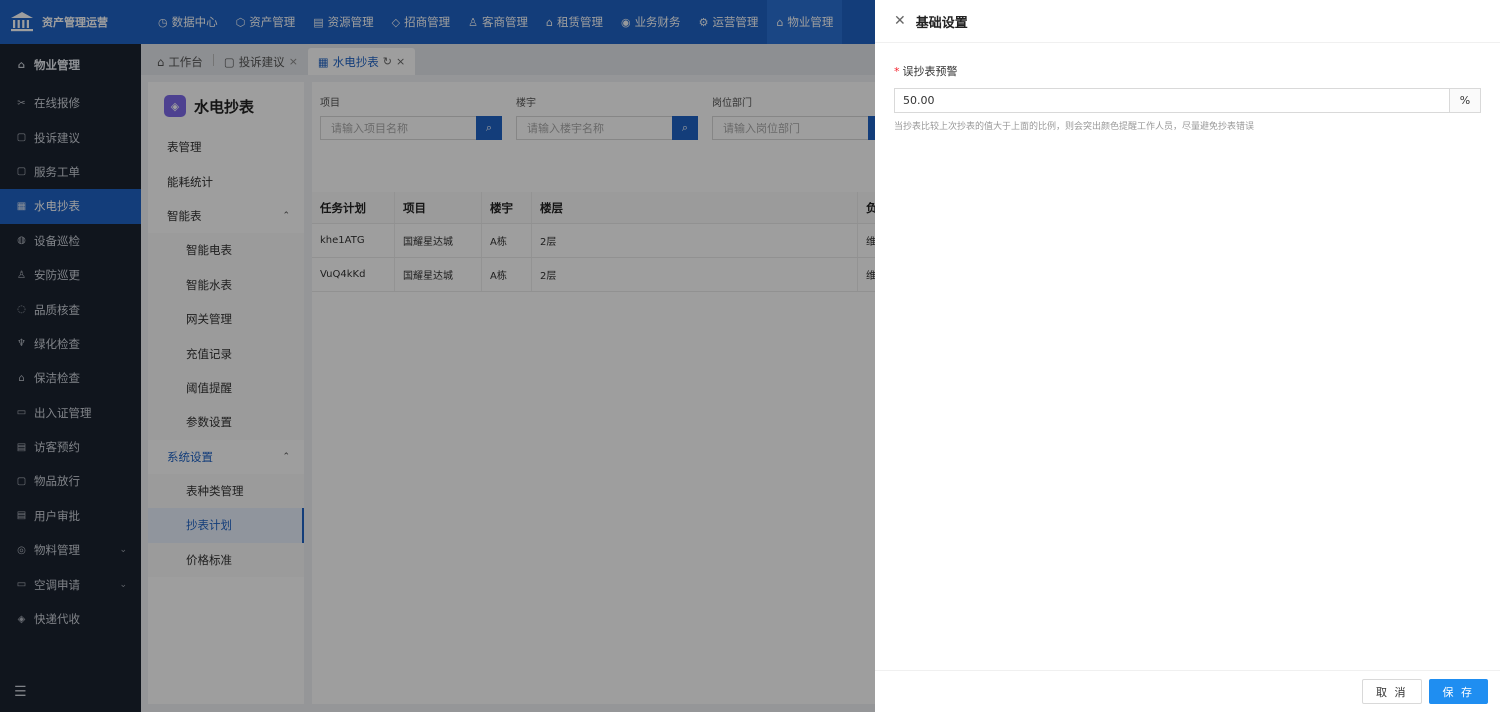  Describe the element at coordinates (1458, 691) in the screenshot. I see `save-button: 保 存` at that location.